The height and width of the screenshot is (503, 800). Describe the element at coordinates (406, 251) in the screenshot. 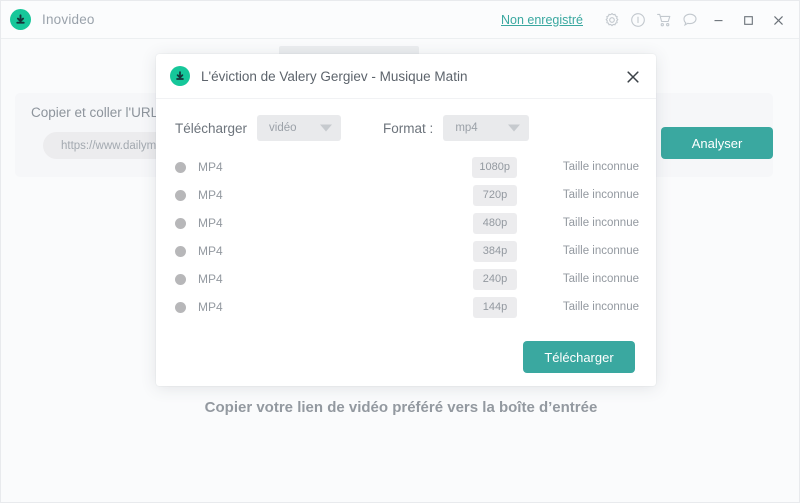

I see `table-row: MP4 384p Taille inconnue` at that location.